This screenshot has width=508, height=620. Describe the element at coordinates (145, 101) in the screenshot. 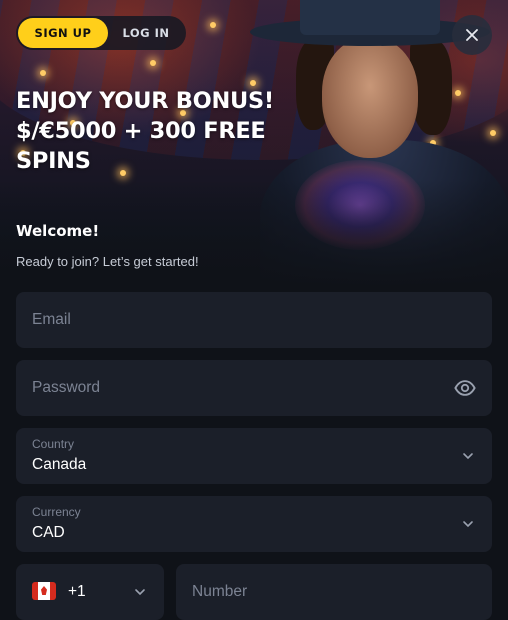

I see `promo-line-1: ENJOY YOUR BONUS!` at that location.